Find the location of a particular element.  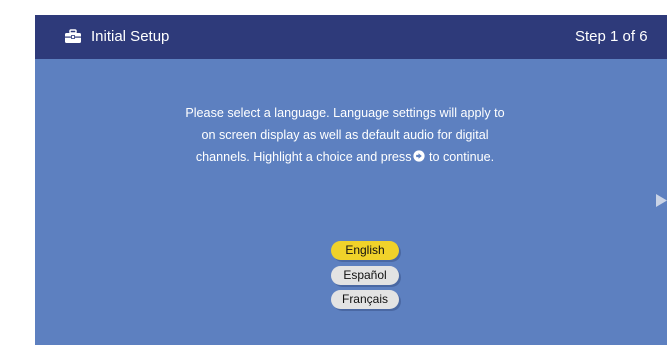

header-bar: Initial Setup Step 1 of 6 is located at coordinates (351, 37).